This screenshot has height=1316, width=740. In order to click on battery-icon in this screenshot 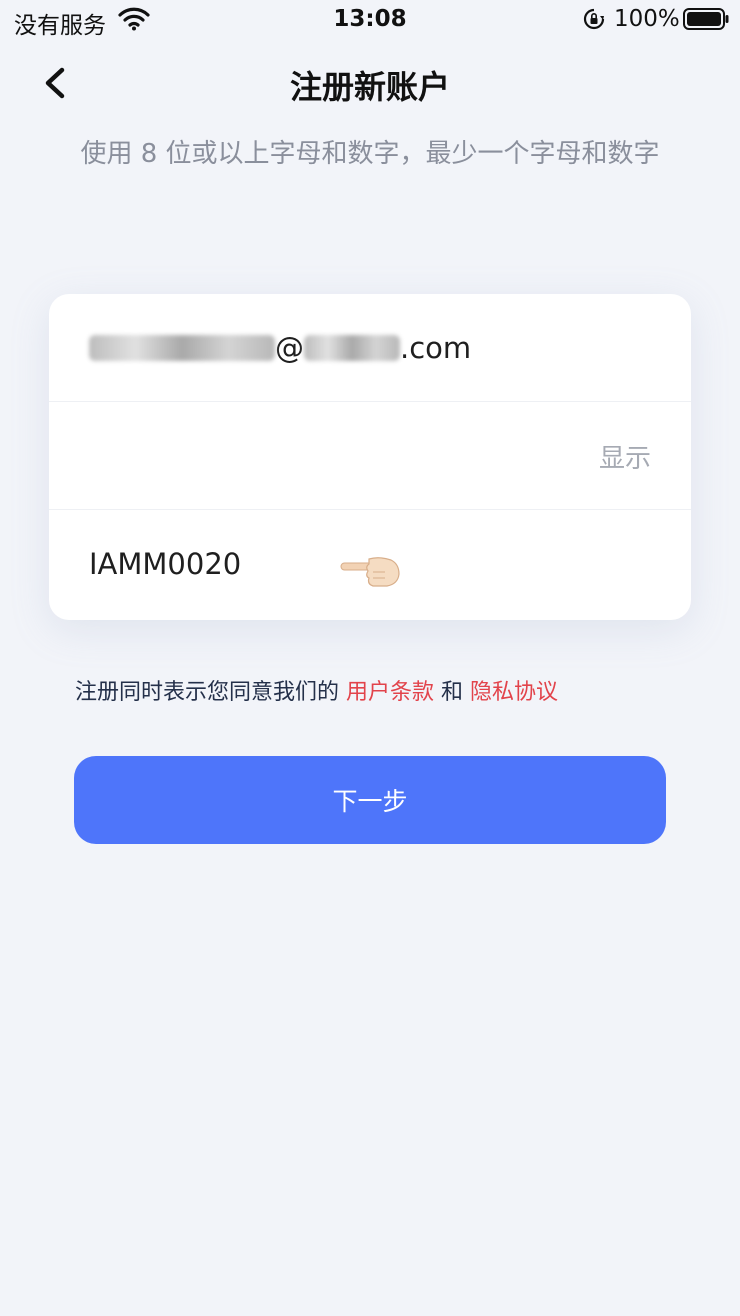, I will do `click(706, 19)`.